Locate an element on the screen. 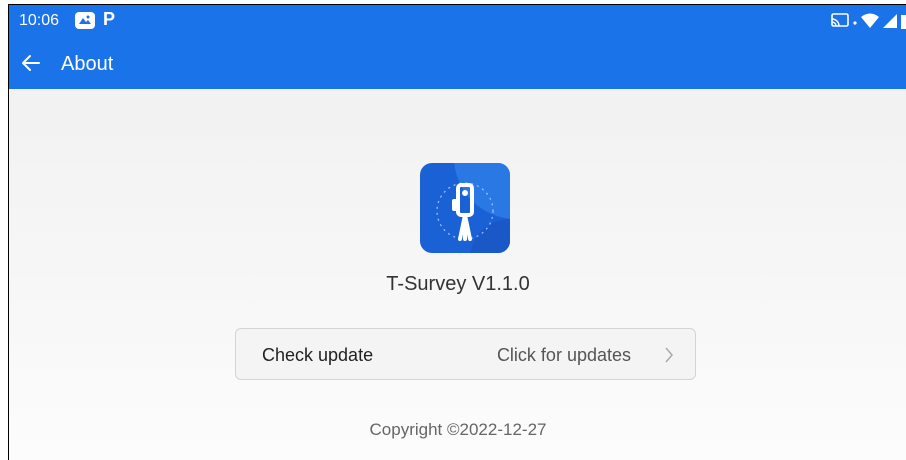 Image resolution: width=906 pixels, height=460 pixels. check-update-label: Check update is located at coordinates (318, 355).